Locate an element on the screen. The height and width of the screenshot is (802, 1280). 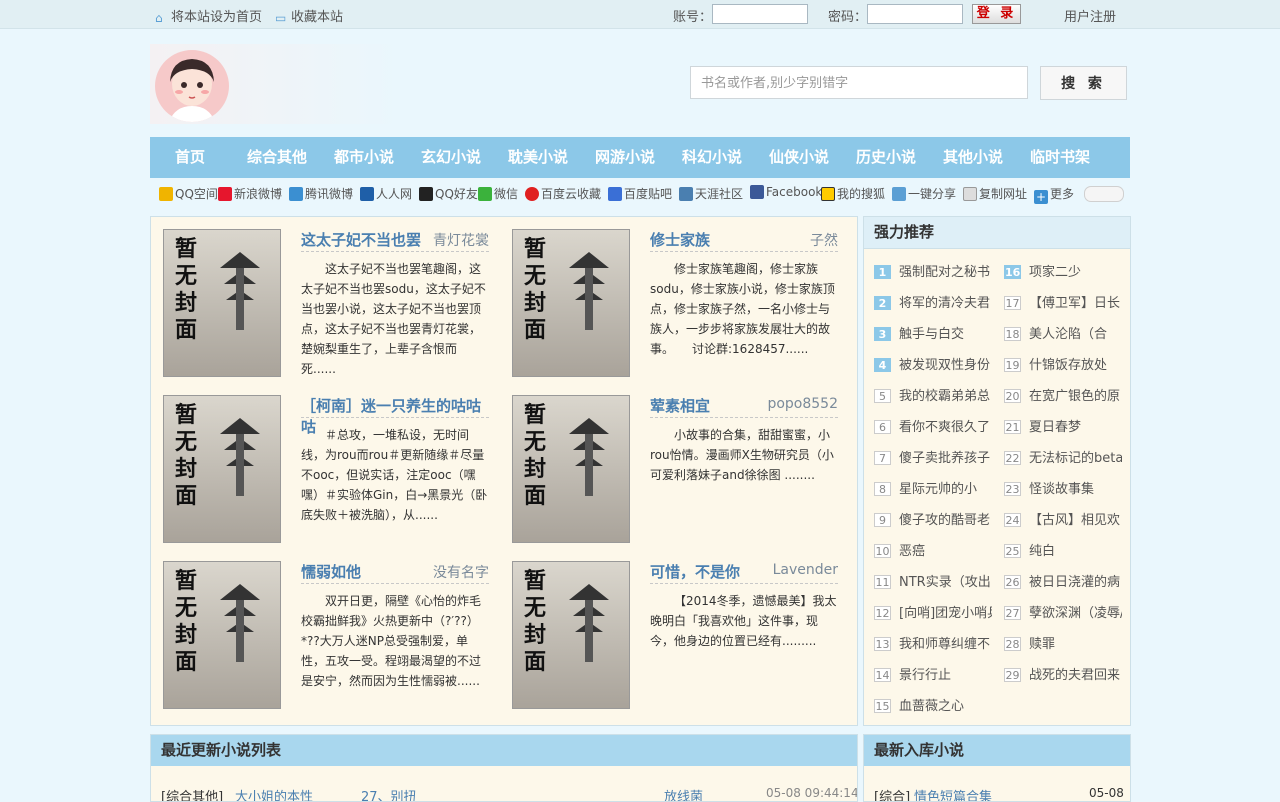
share-sohu: 我的搜狐 is located at coordinates (853, 193).